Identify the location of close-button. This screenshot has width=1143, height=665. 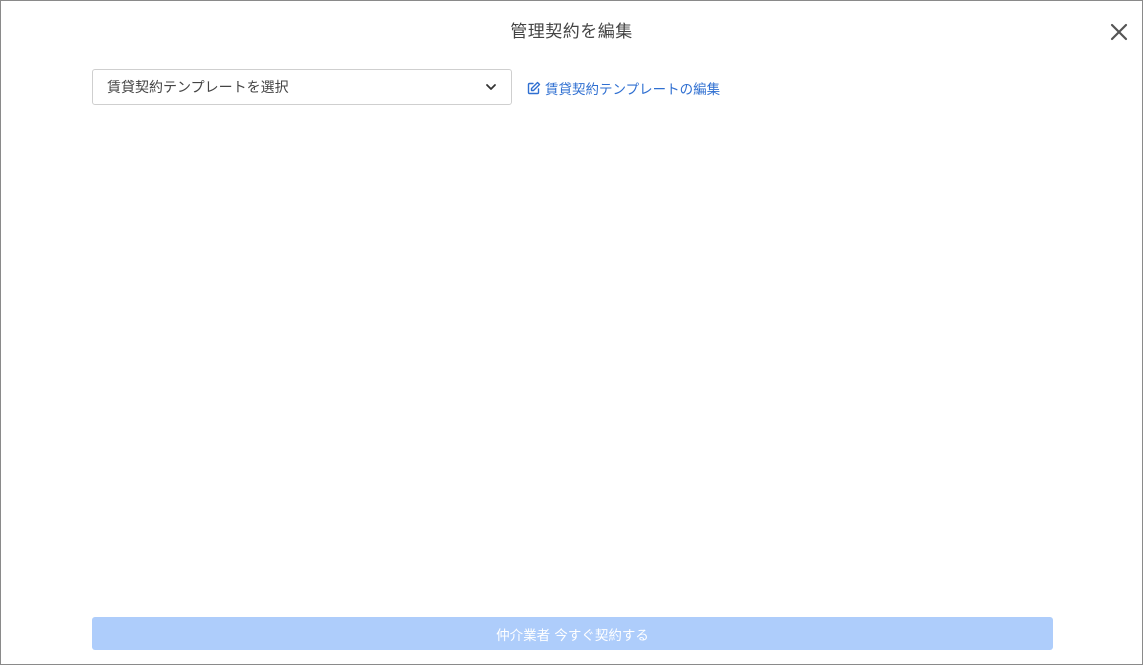
(1119, 32).